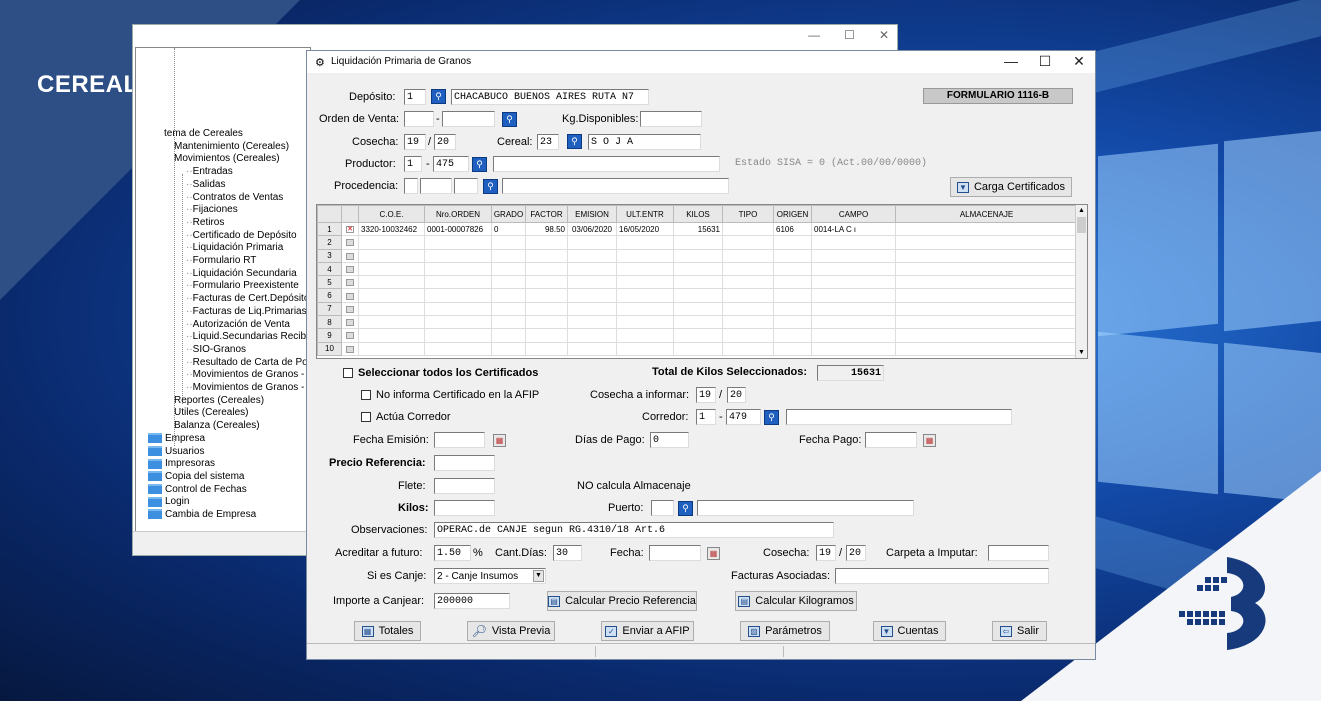 The height and width of the screenshot is (701, 1321). What do you see at coordinates (574, 141) in the screenshot?
I see `cereal-search-icon: ⚲` at bounding box center [574, 141].